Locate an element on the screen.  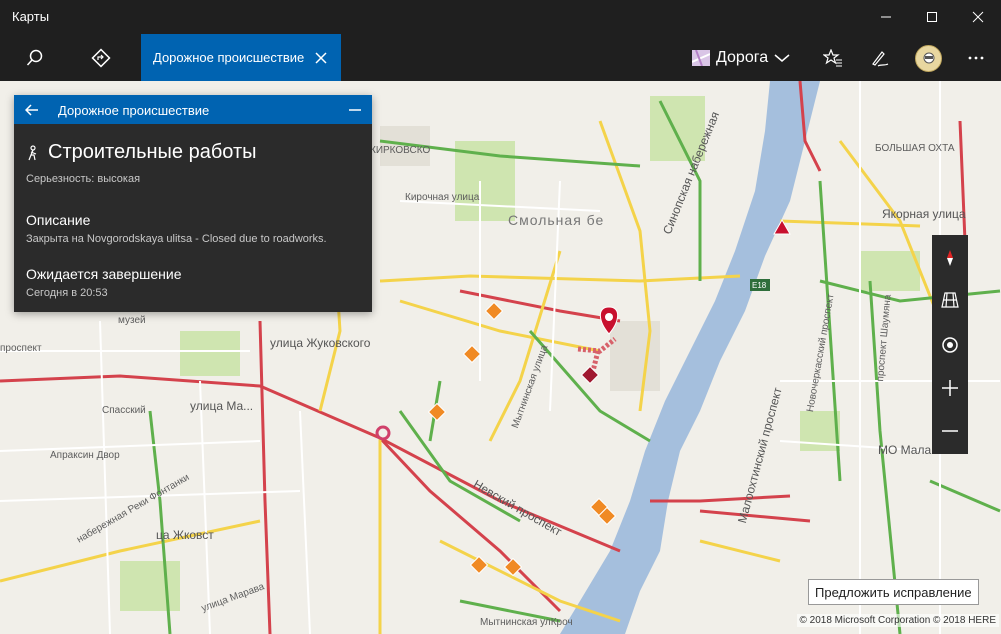
tab-close-button is located at coordinates (321, 57).